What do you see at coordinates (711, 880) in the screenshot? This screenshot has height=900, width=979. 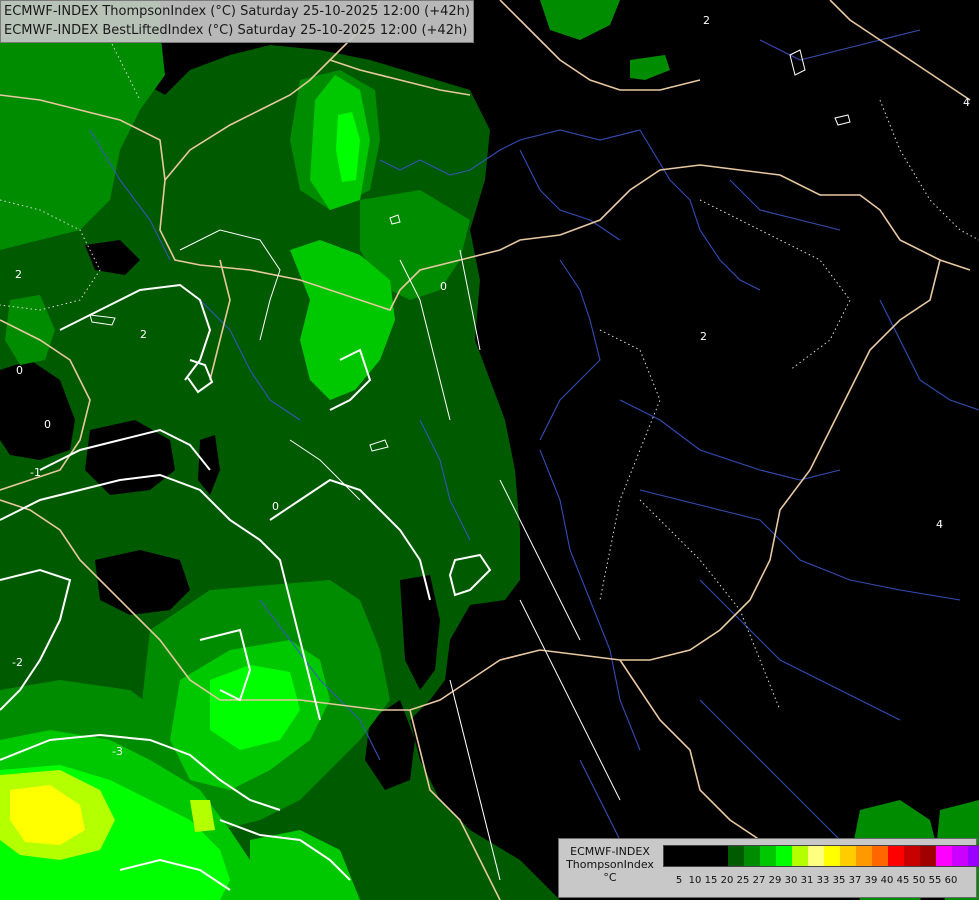 I see `legend-tick-label: 15` at bounding box center [711, 880].